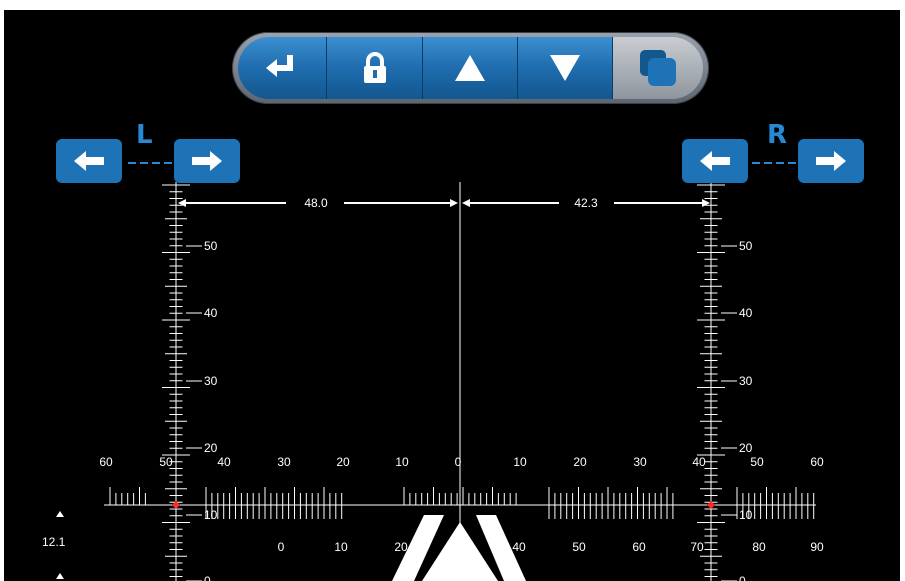 This screenshot has width=905, height=581. Describe the element at coordinates (697, 547) in the screenshot. I see `lower-tick-label: 70` at that location.